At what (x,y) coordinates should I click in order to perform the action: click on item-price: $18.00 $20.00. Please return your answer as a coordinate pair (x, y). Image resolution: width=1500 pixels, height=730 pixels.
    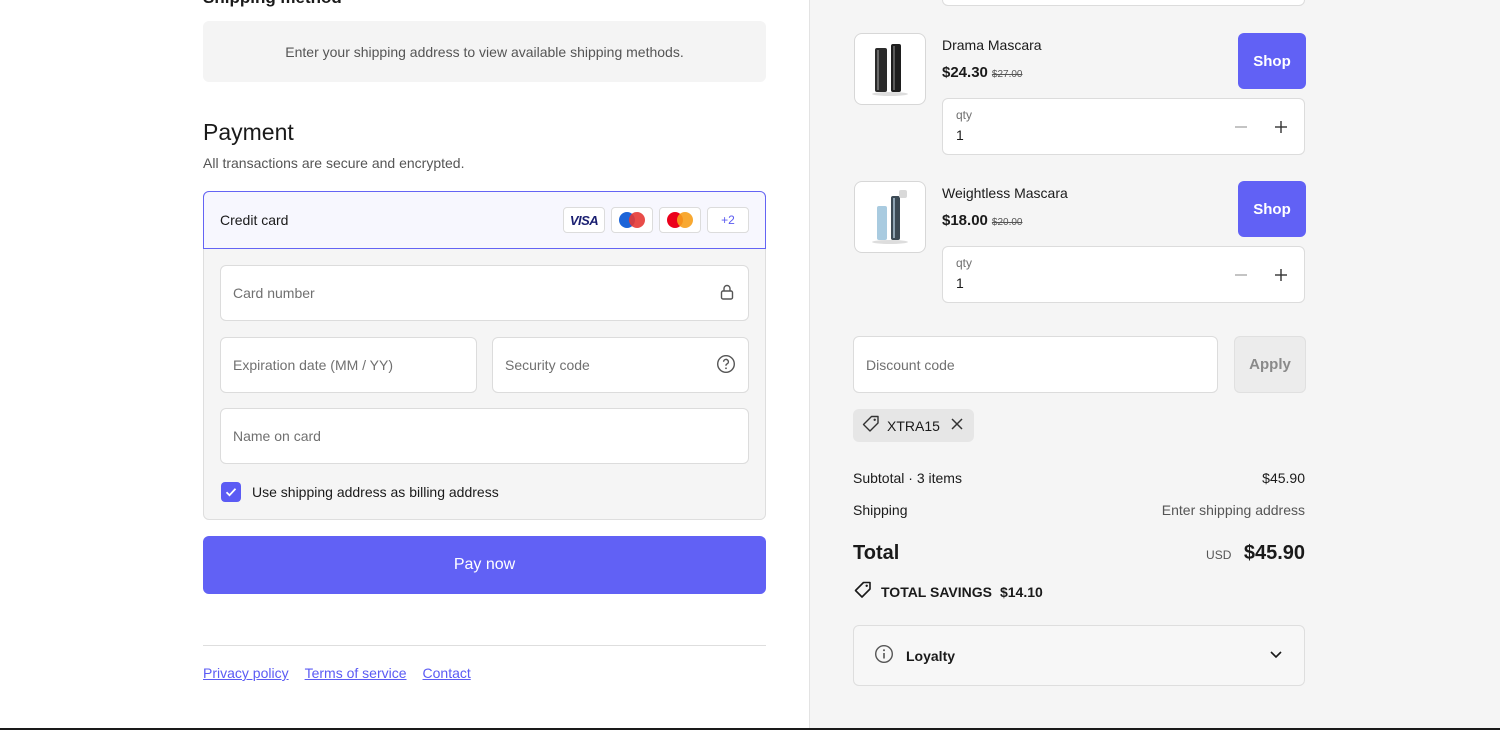
    Looking at the image, I should click on (982, 220).